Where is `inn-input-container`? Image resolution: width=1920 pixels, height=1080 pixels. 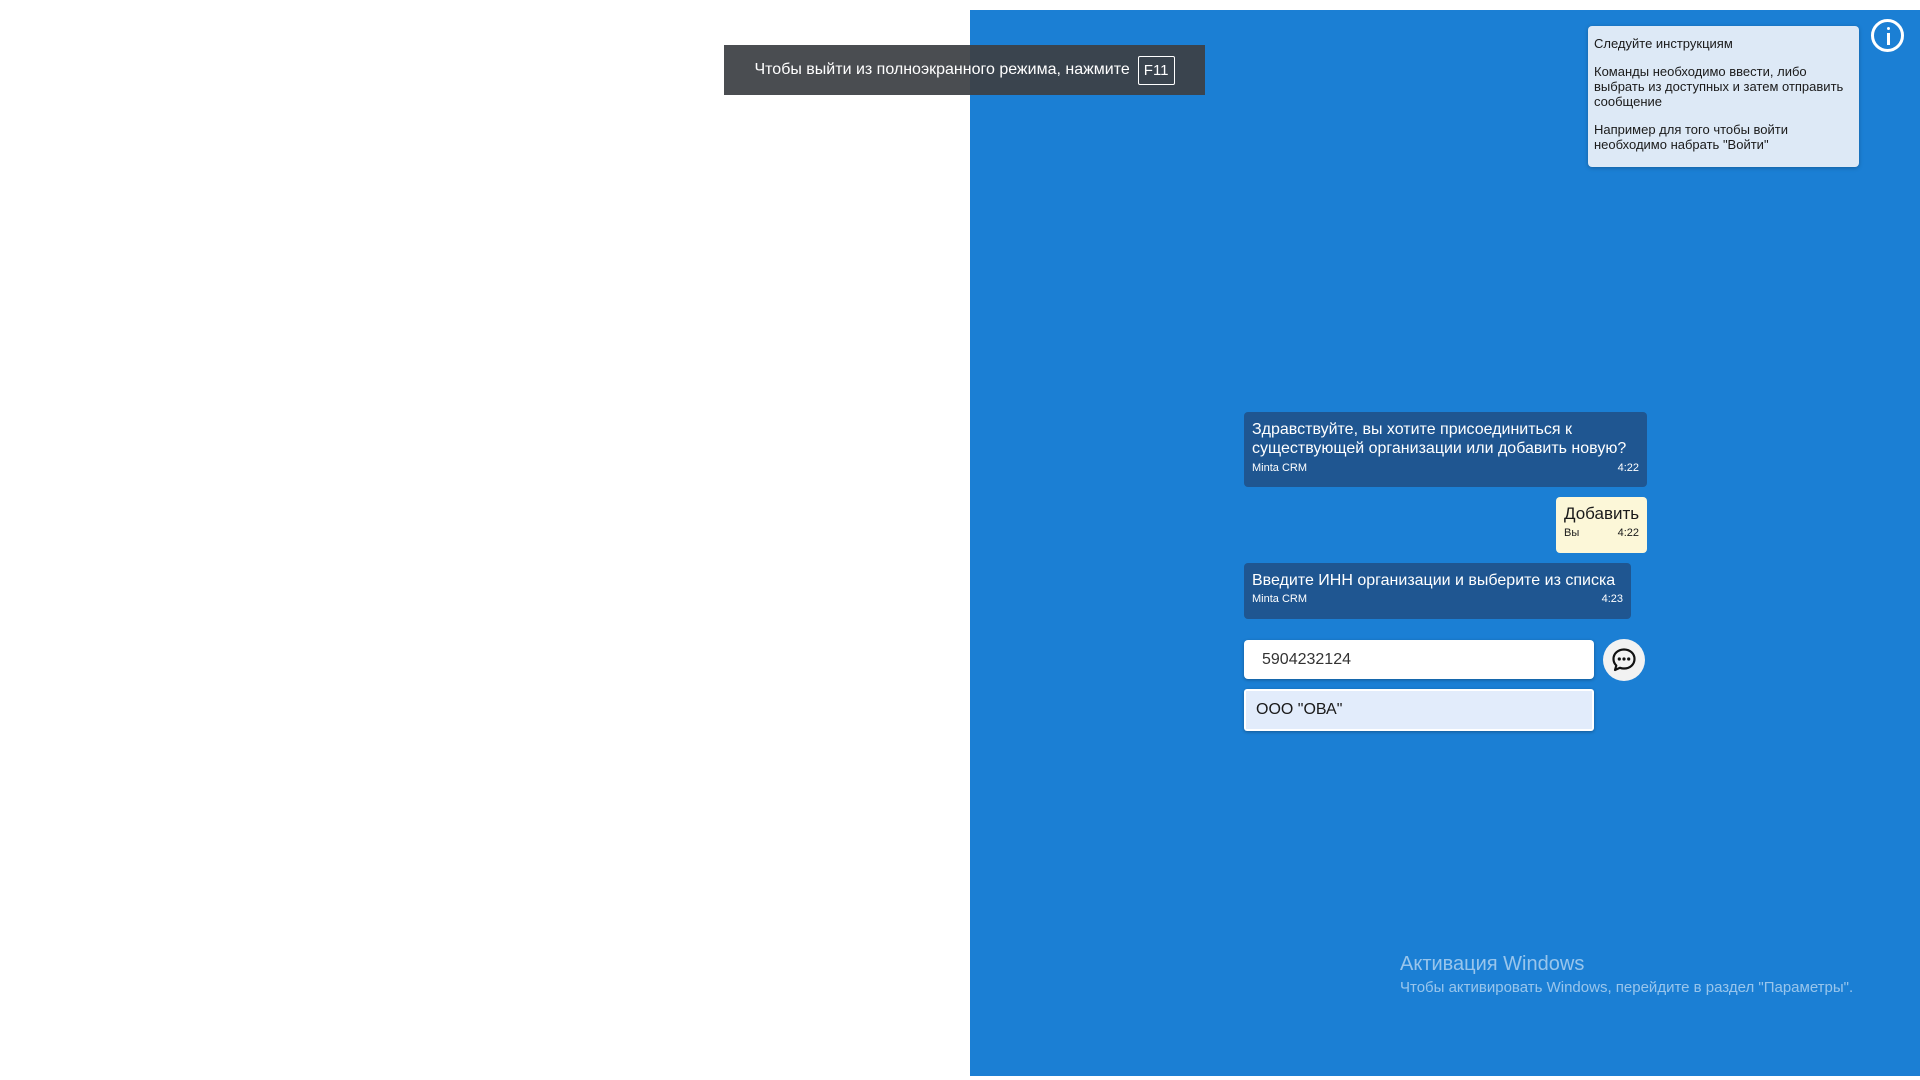 inn-input-container is located at coordinates (1419, 659).